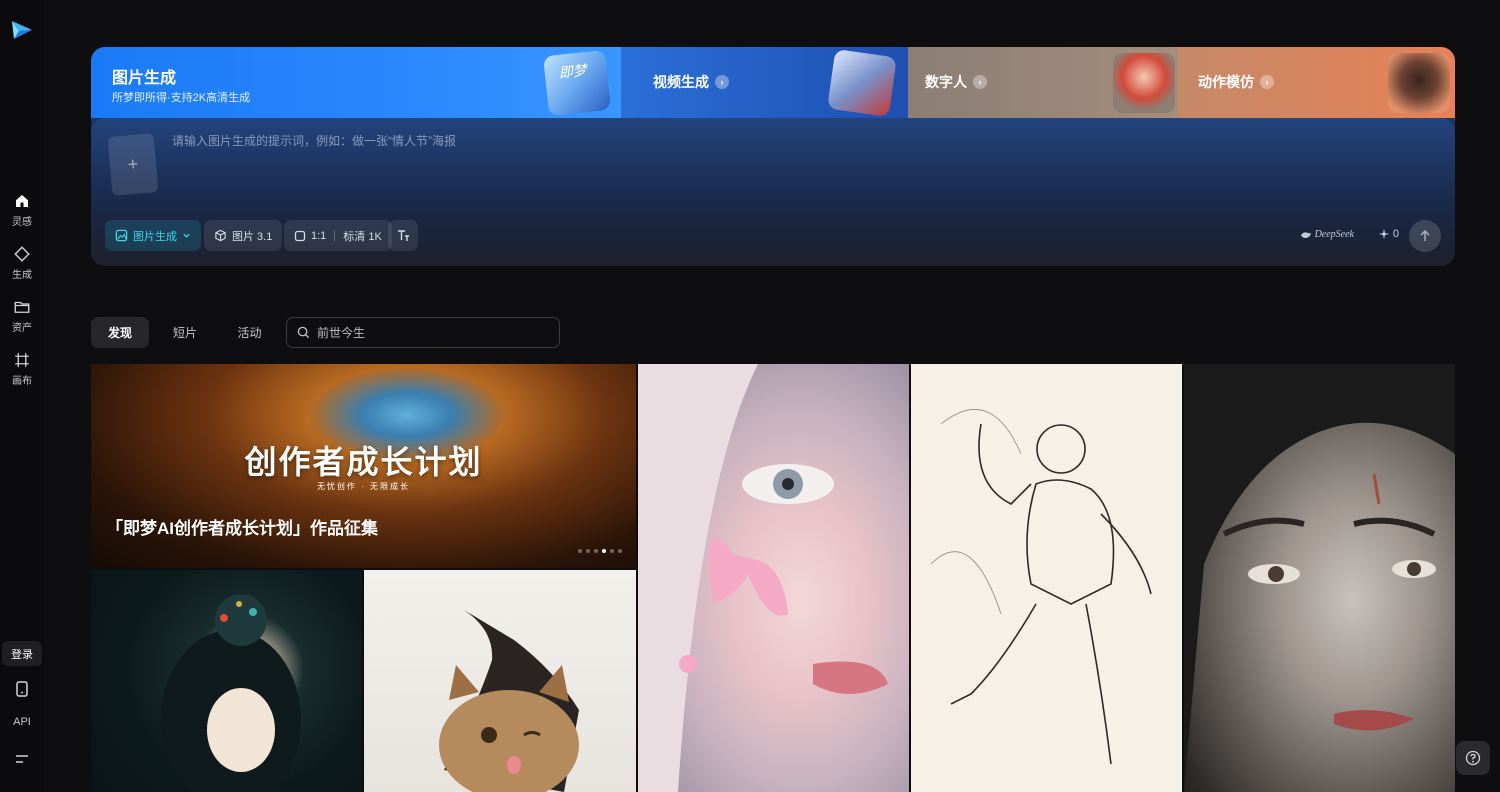  Describe the element at coordinates (120, 332) in the screenshot. I see `tab-discover: 发现` at that location.